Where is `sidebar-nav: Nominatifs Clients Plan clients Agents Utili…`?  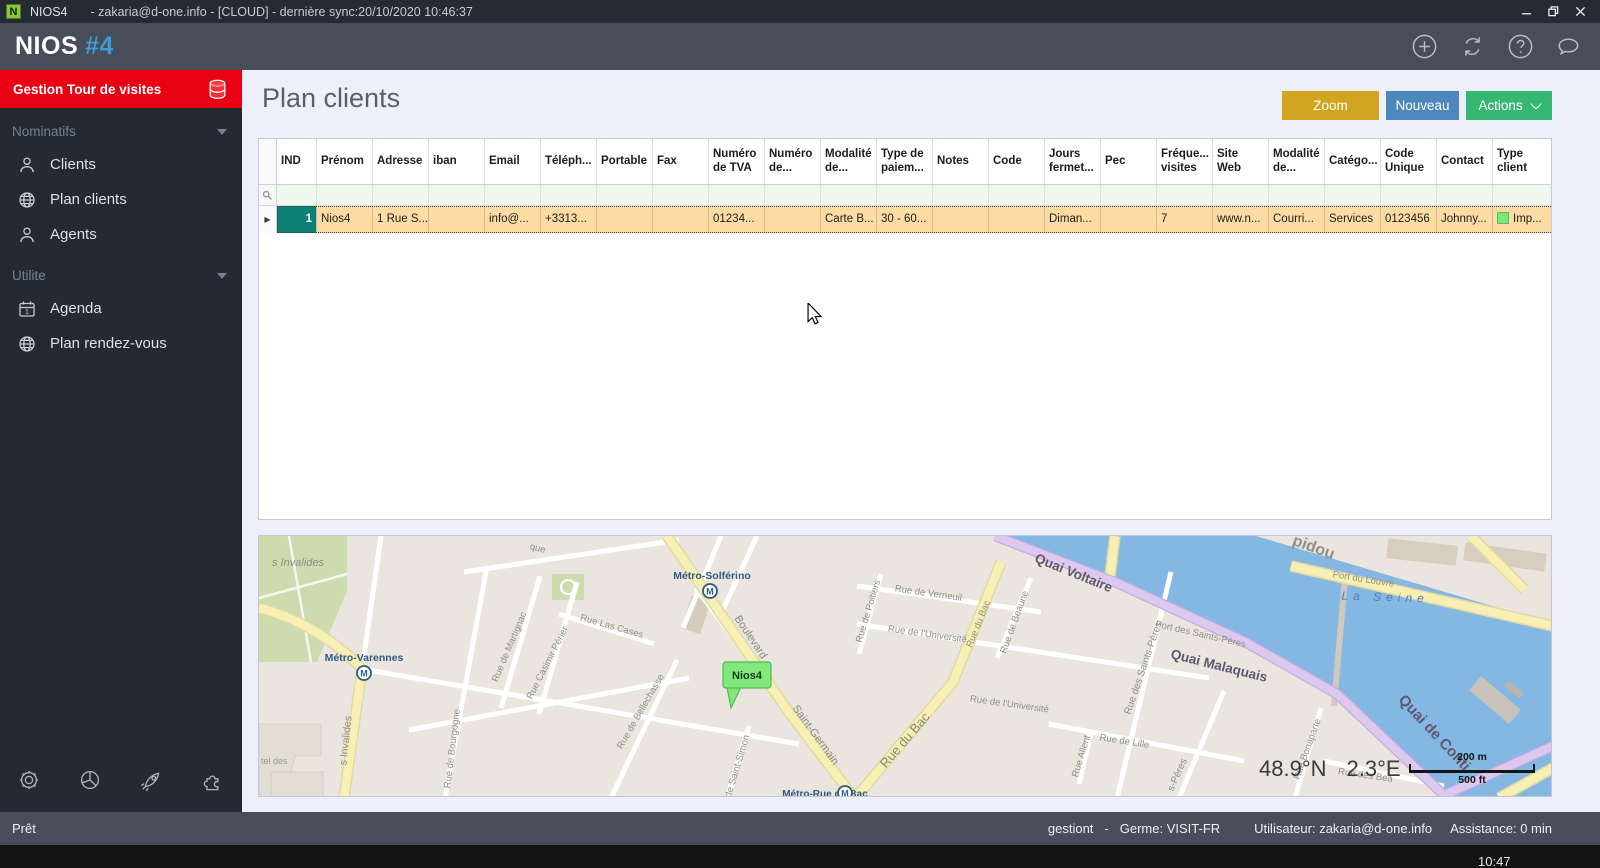
sidebar-nav: Nominatifs Clients Plan clients Agents Utili… is located at coordinates (121, 234).